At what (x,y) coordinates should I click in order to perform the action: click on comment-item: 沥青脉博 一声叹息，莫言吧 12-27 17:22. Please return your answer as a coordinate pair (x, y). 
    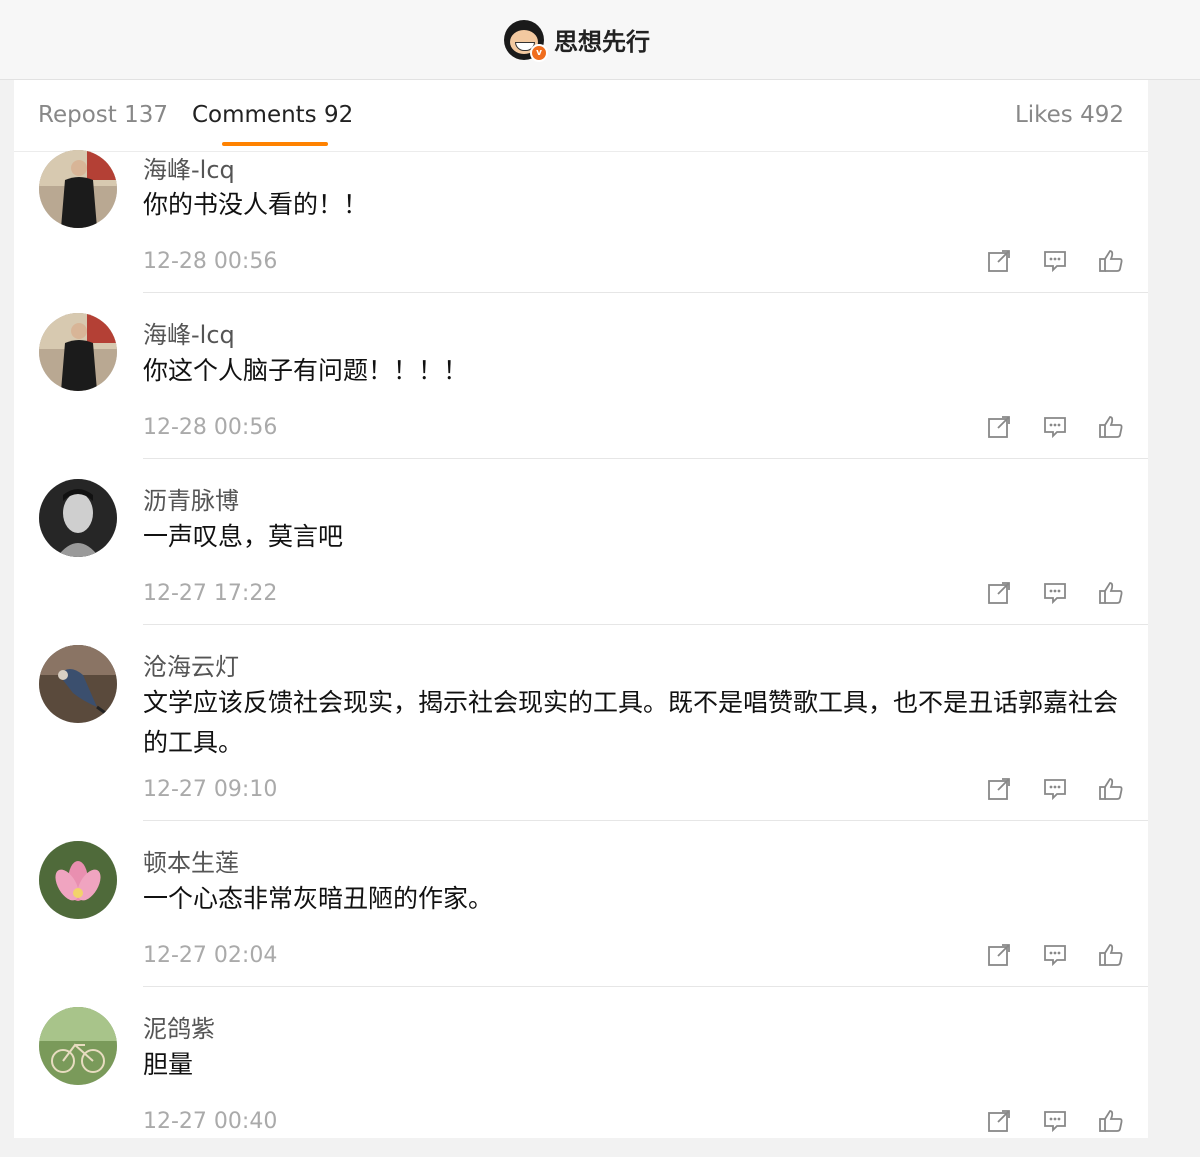
    Looking at the image, I should click on (581, 542).